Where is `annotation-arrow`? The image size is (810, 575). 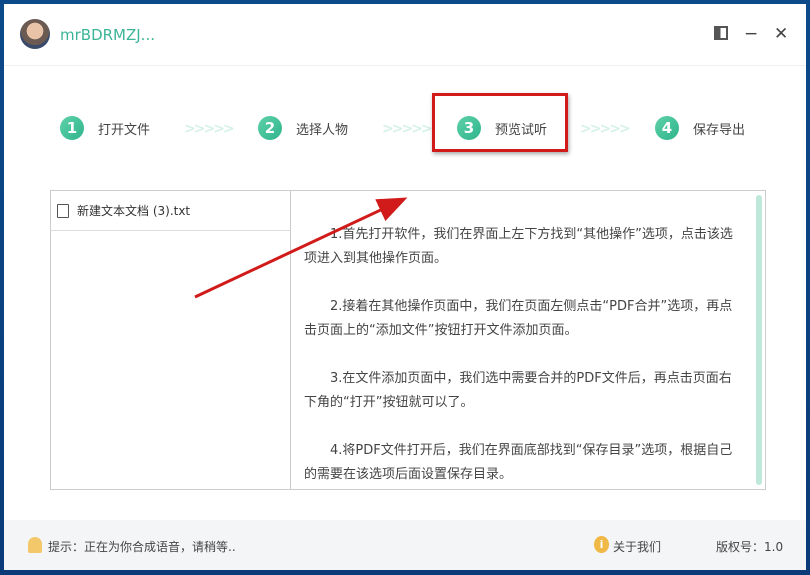
annotation-arrow is located at coordinates (301, 248).